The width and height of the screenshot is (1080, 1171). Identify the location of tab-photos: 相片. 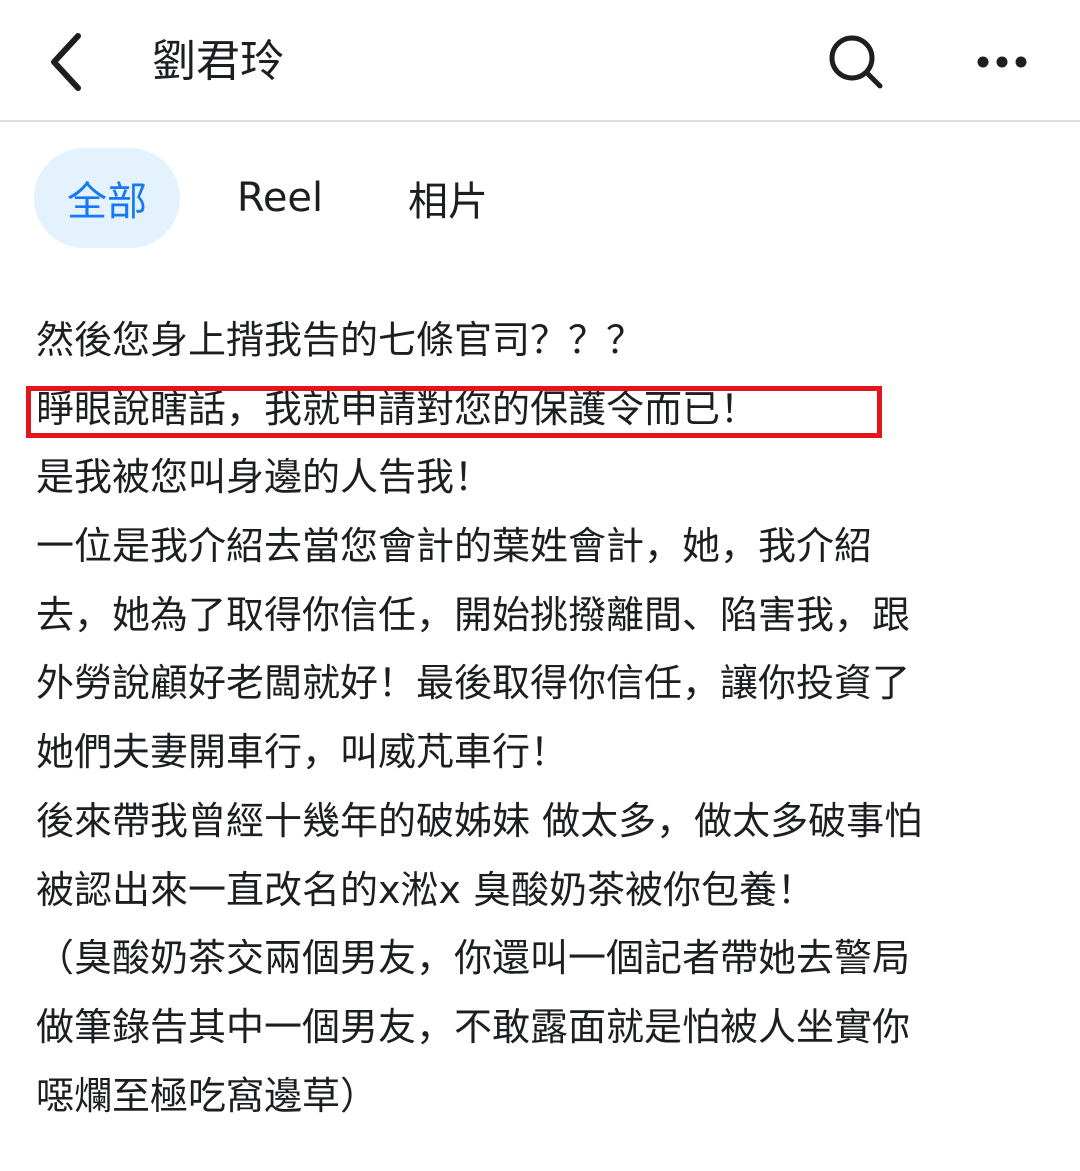
(448, 198).